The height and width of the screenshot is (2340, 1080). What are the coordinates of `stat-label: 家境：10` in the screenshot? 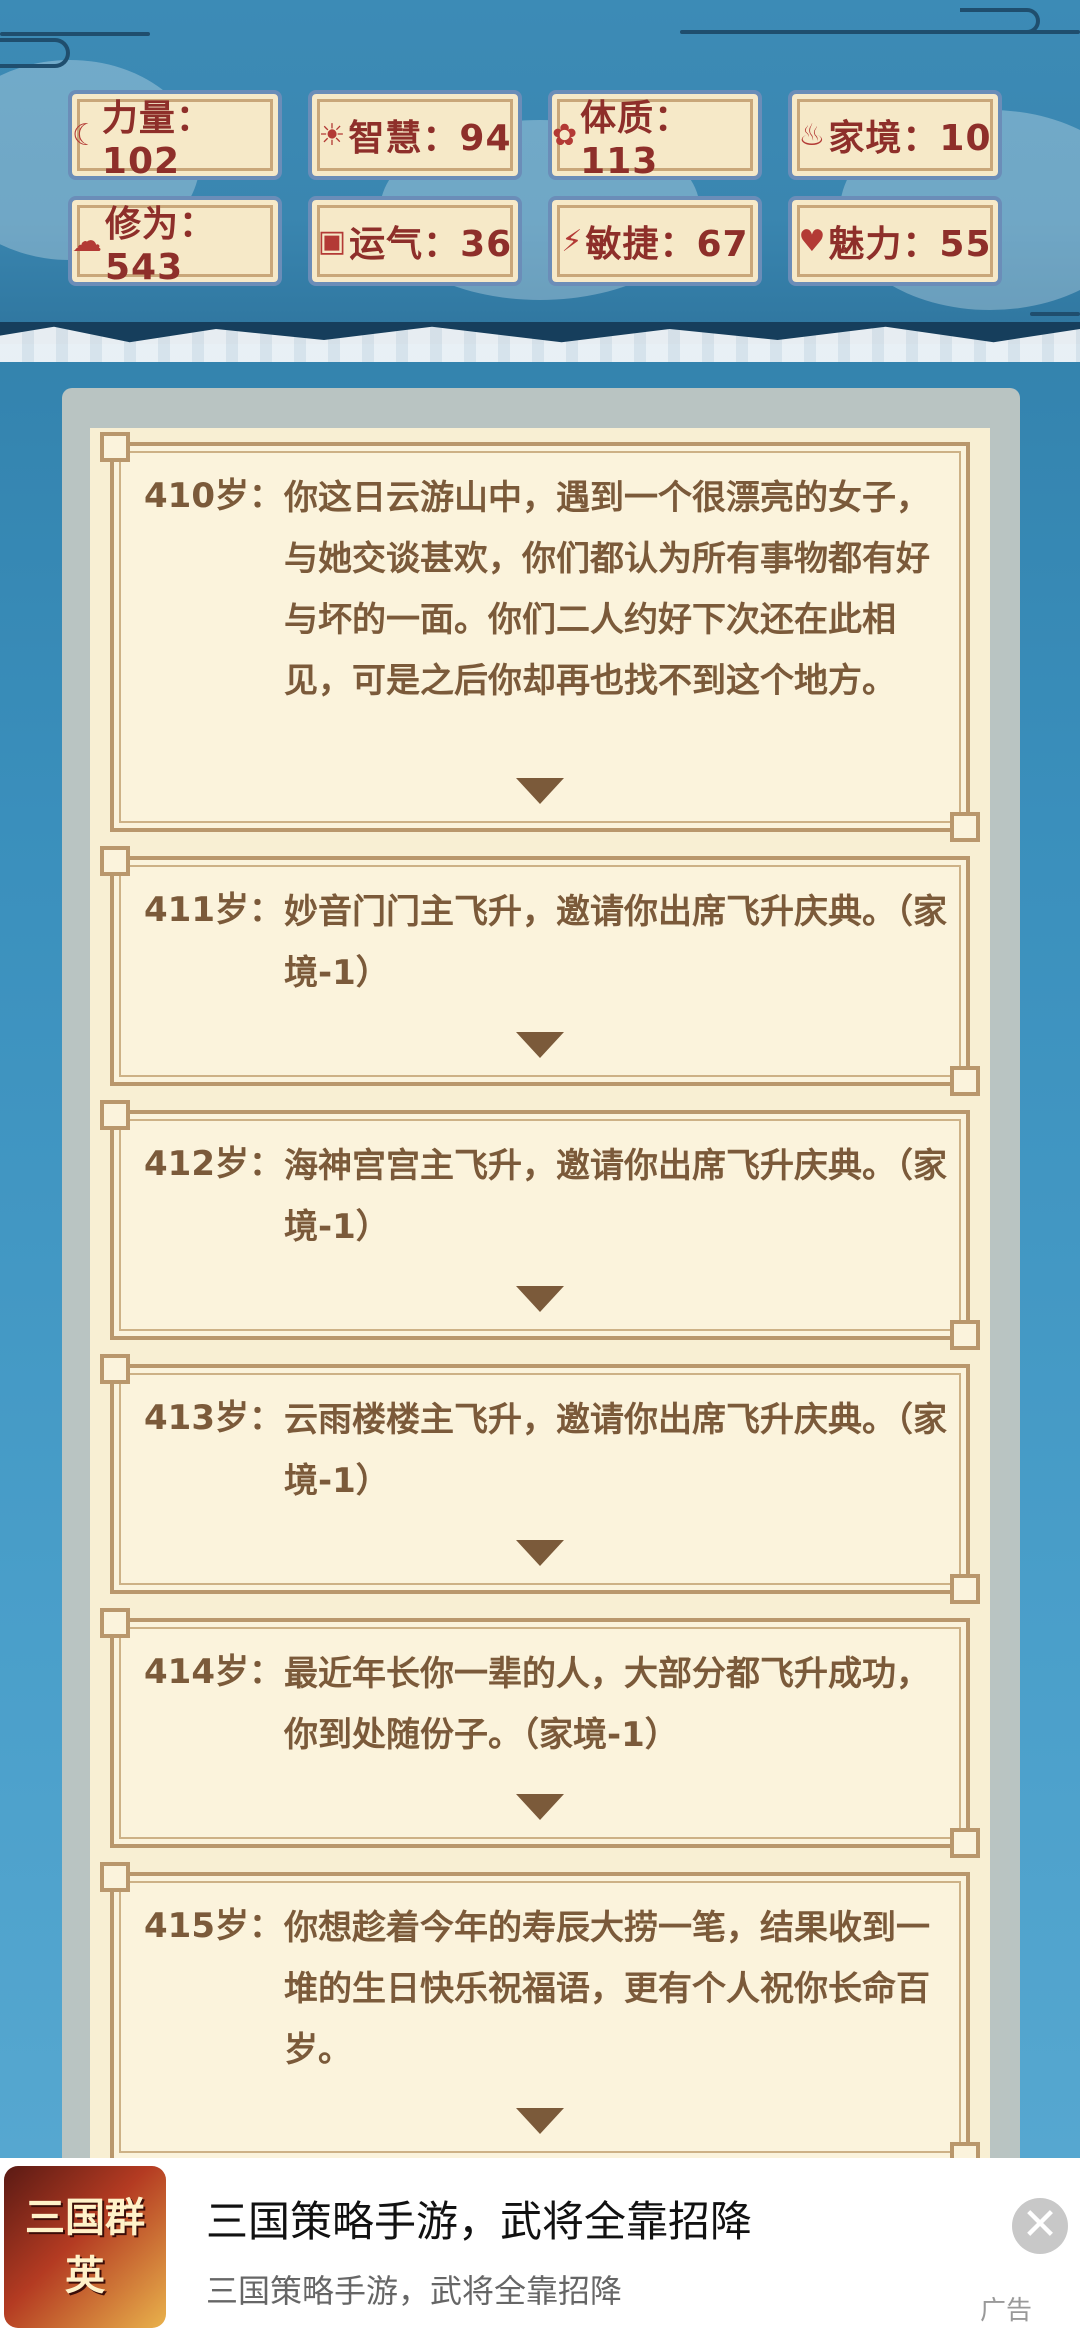 It's located at (910, 138).